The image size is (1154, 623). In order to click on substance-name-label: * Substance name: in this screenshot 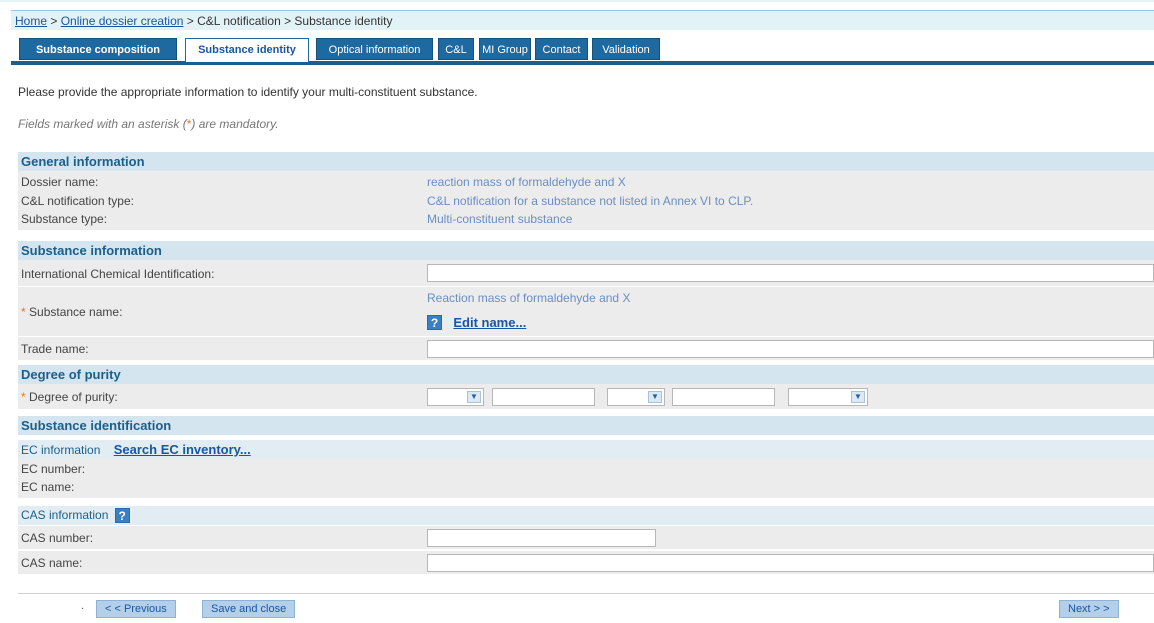, I will do `click(72, 312)`.